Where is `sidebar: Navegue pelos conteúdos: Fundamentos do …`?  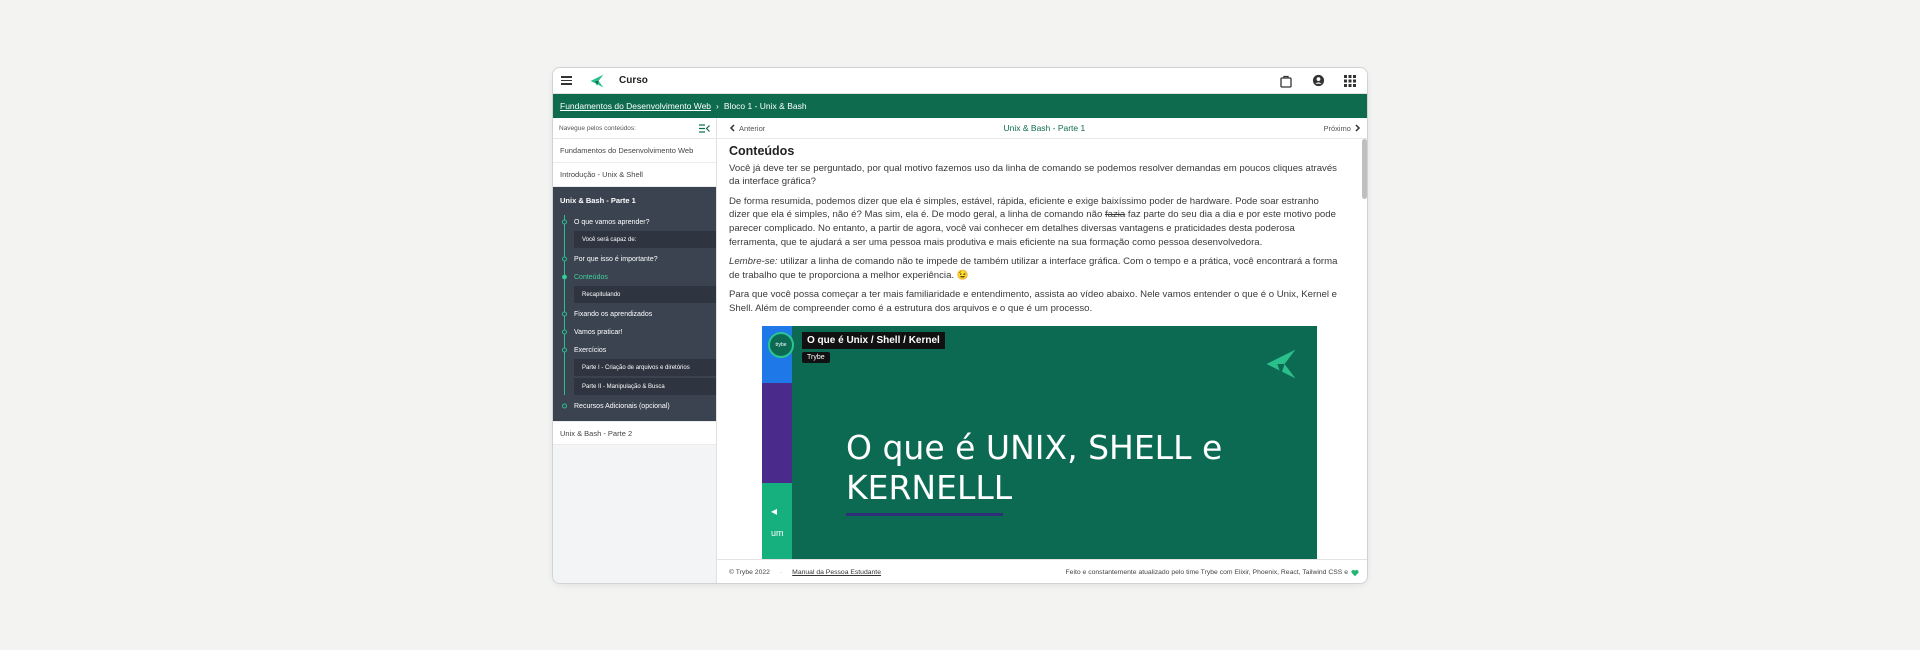
sidebar: Navegue pelos conteúdos: Fundamentos do … is located at coordinates (635, 350).